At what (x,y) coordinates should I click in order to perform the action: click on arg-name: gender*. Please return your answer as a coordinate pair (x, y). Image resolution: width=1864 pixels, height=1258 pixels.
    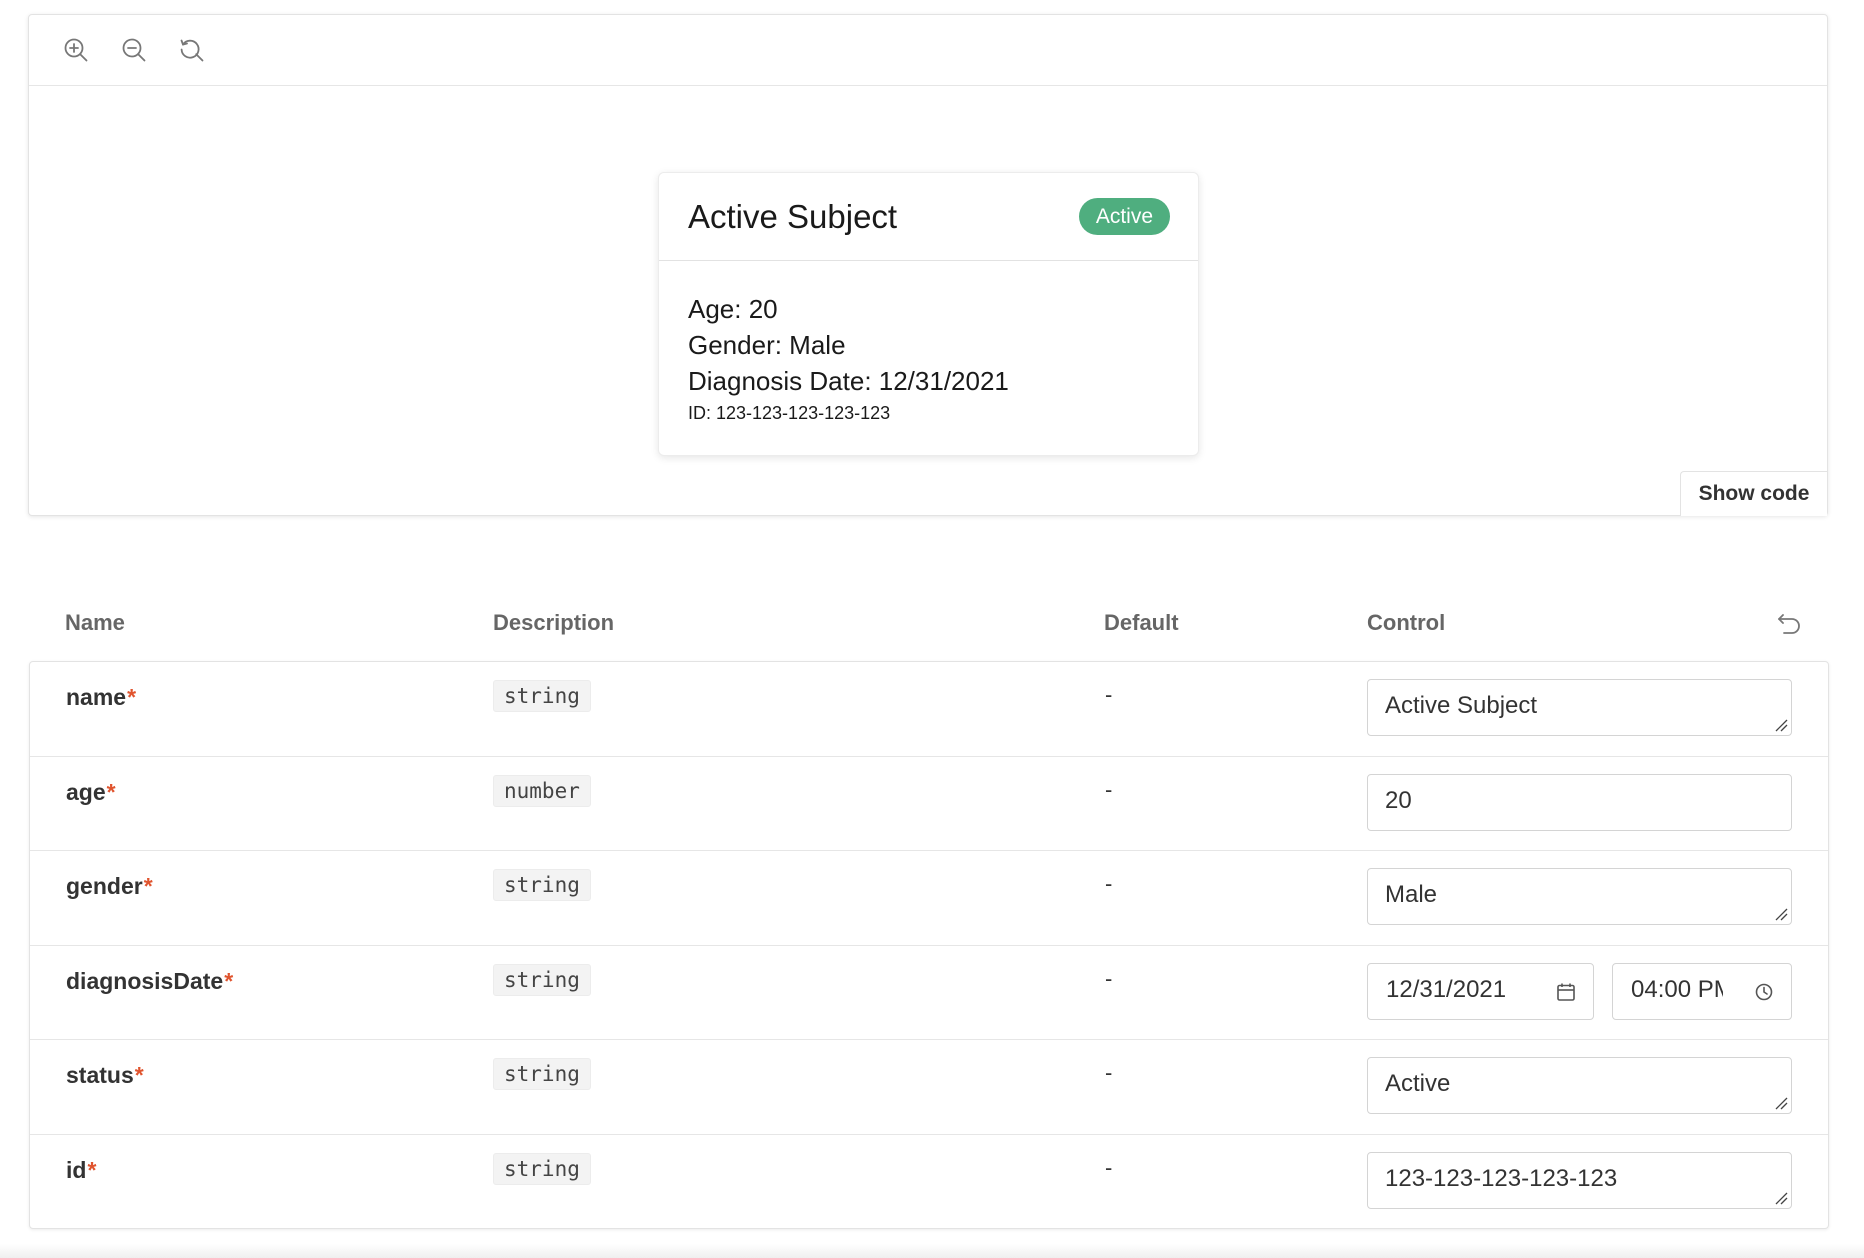
    Looking at the image, I should click on (109, 886).